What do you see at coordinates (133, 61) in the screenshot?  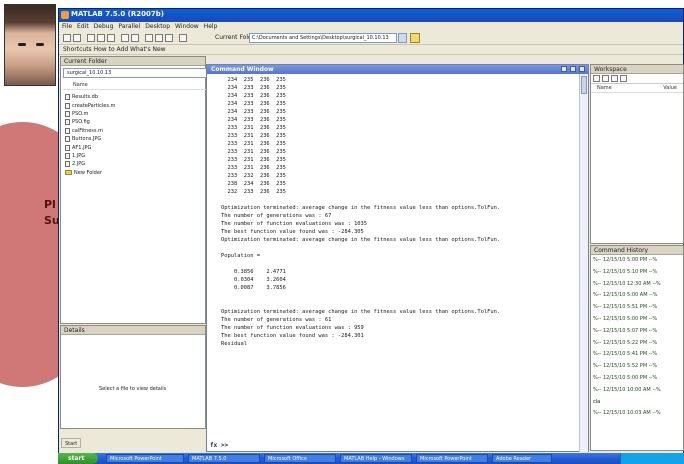 I see `current-folder-title: Current Folder` at bounding box center [133, 61].